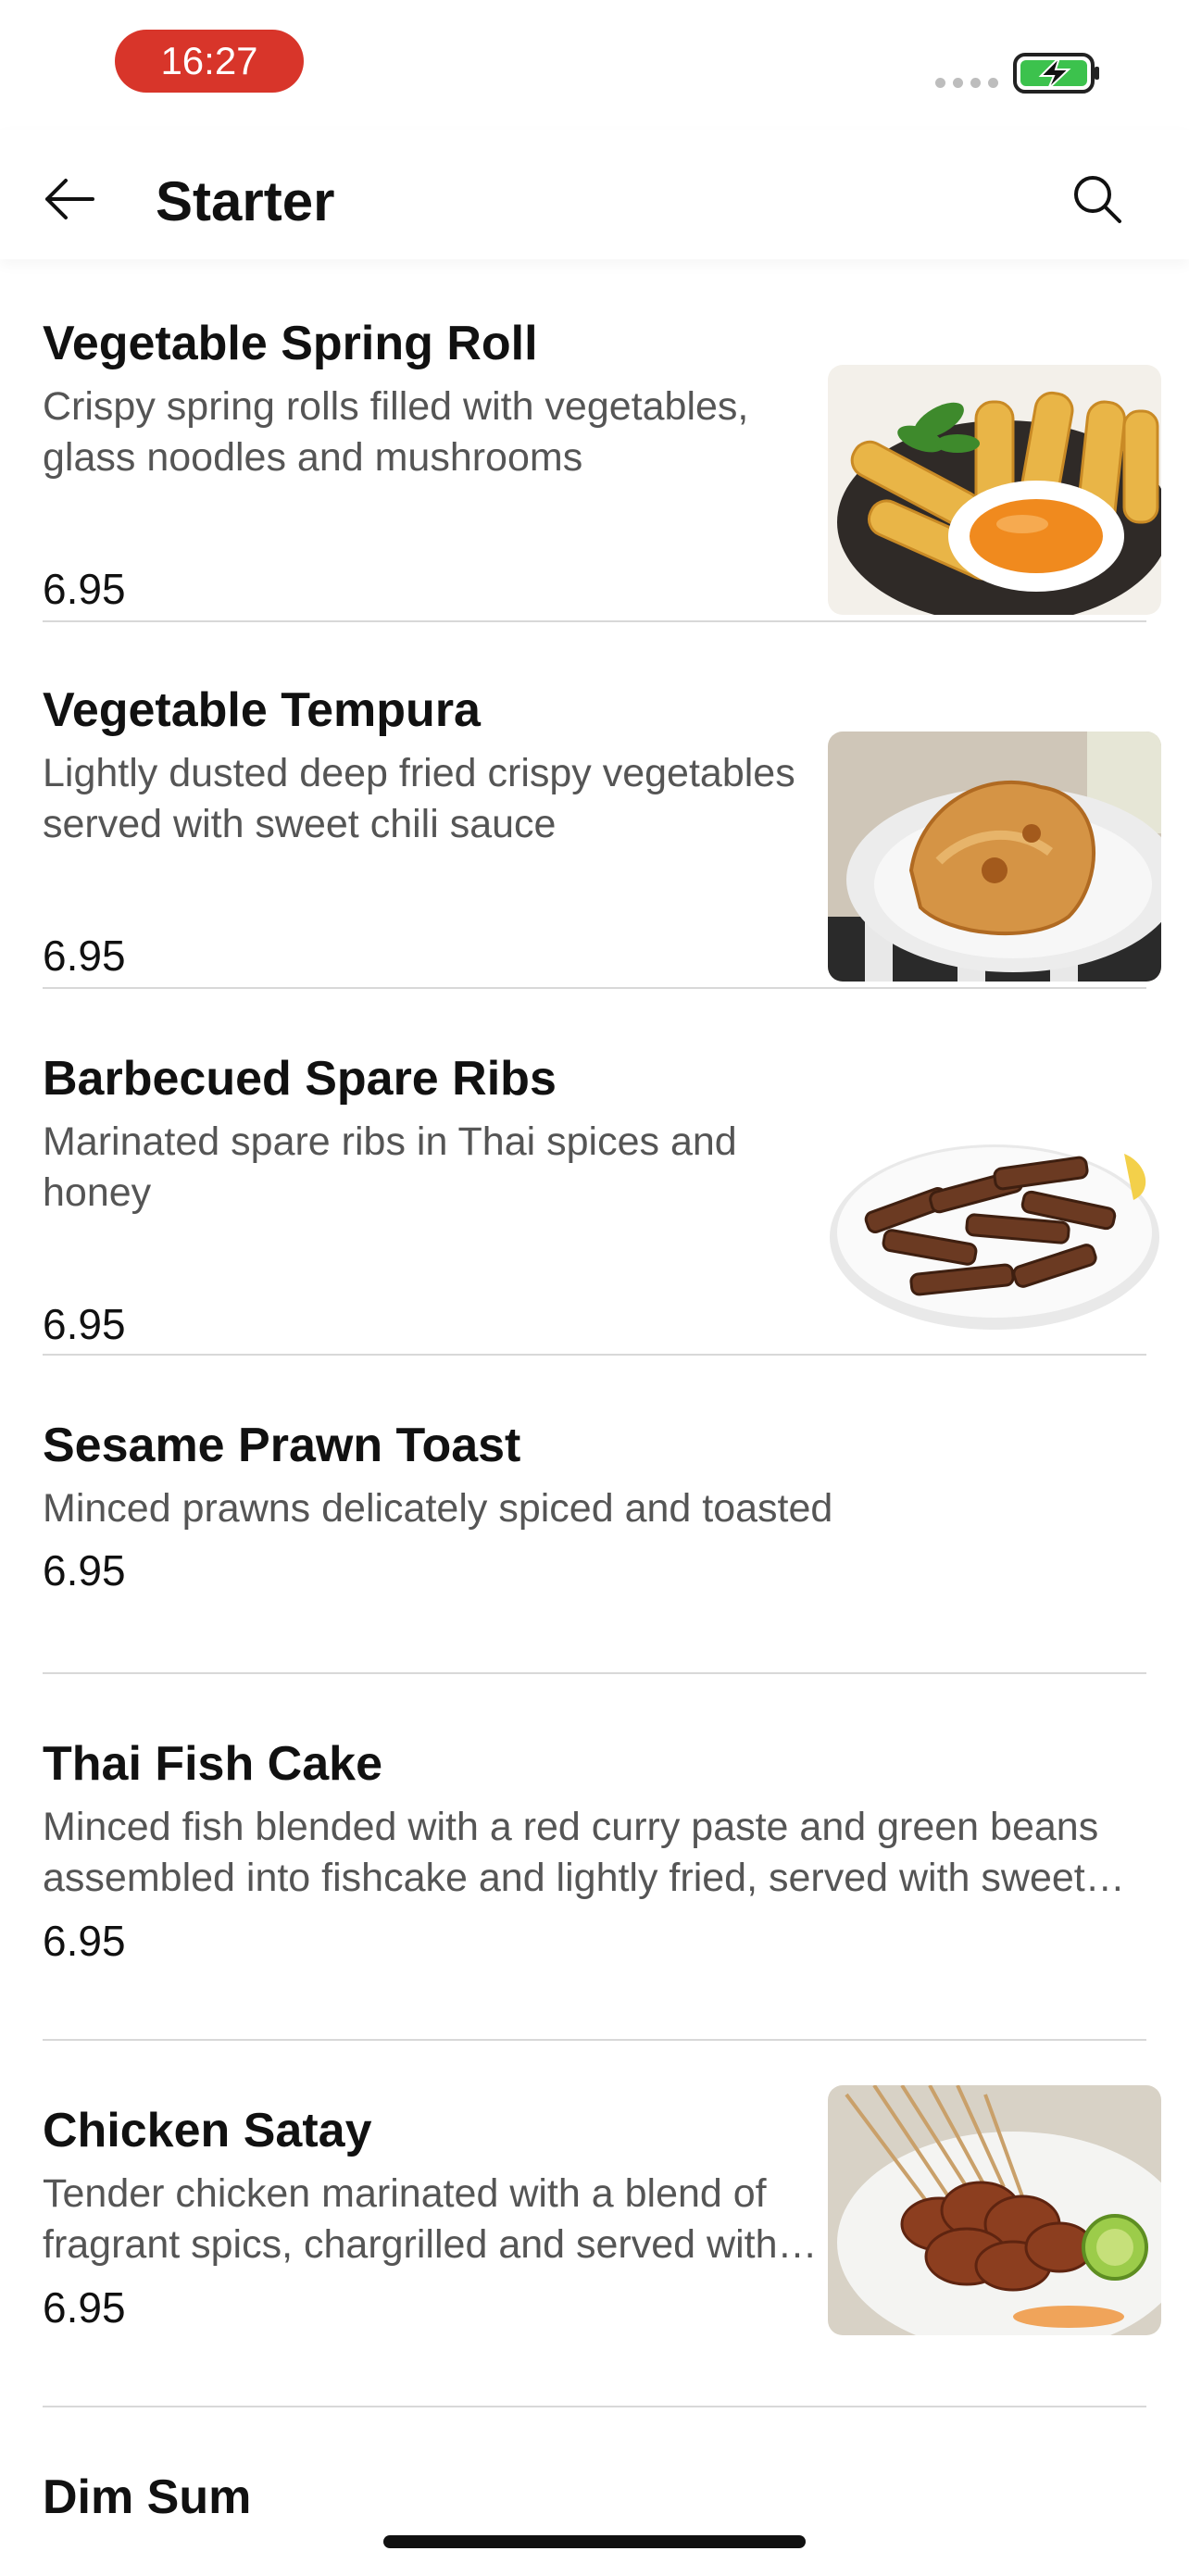 The width and height of the screenshot is (1189, 2576). What do you see at coordinates (994, 490) in the screenshot?
I see `spring-roll-photo` at bounding box center [994, 490].